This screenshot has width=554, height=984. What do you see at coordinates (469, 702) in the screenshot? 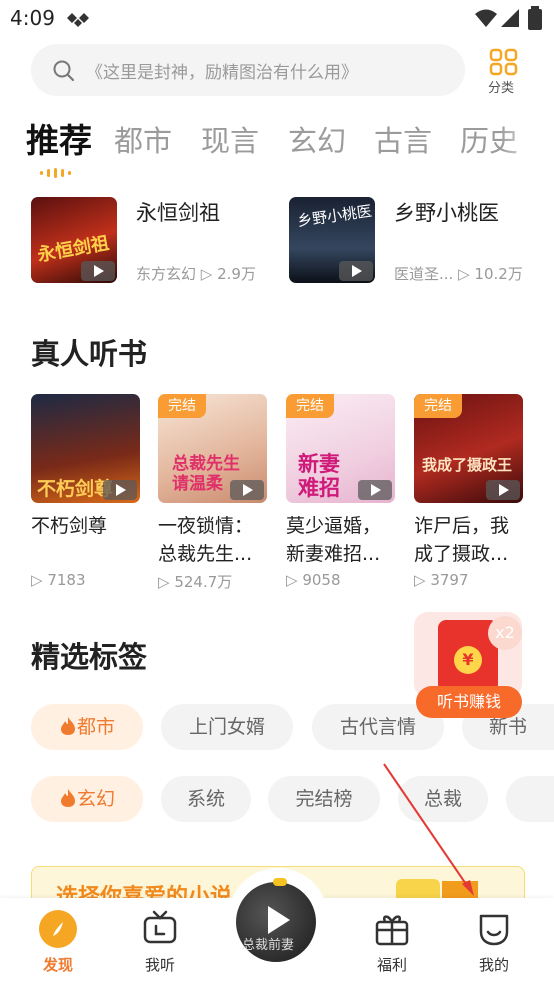
I see `listen-earn-button: 听书赚钱` at bounding box center [469, 702].